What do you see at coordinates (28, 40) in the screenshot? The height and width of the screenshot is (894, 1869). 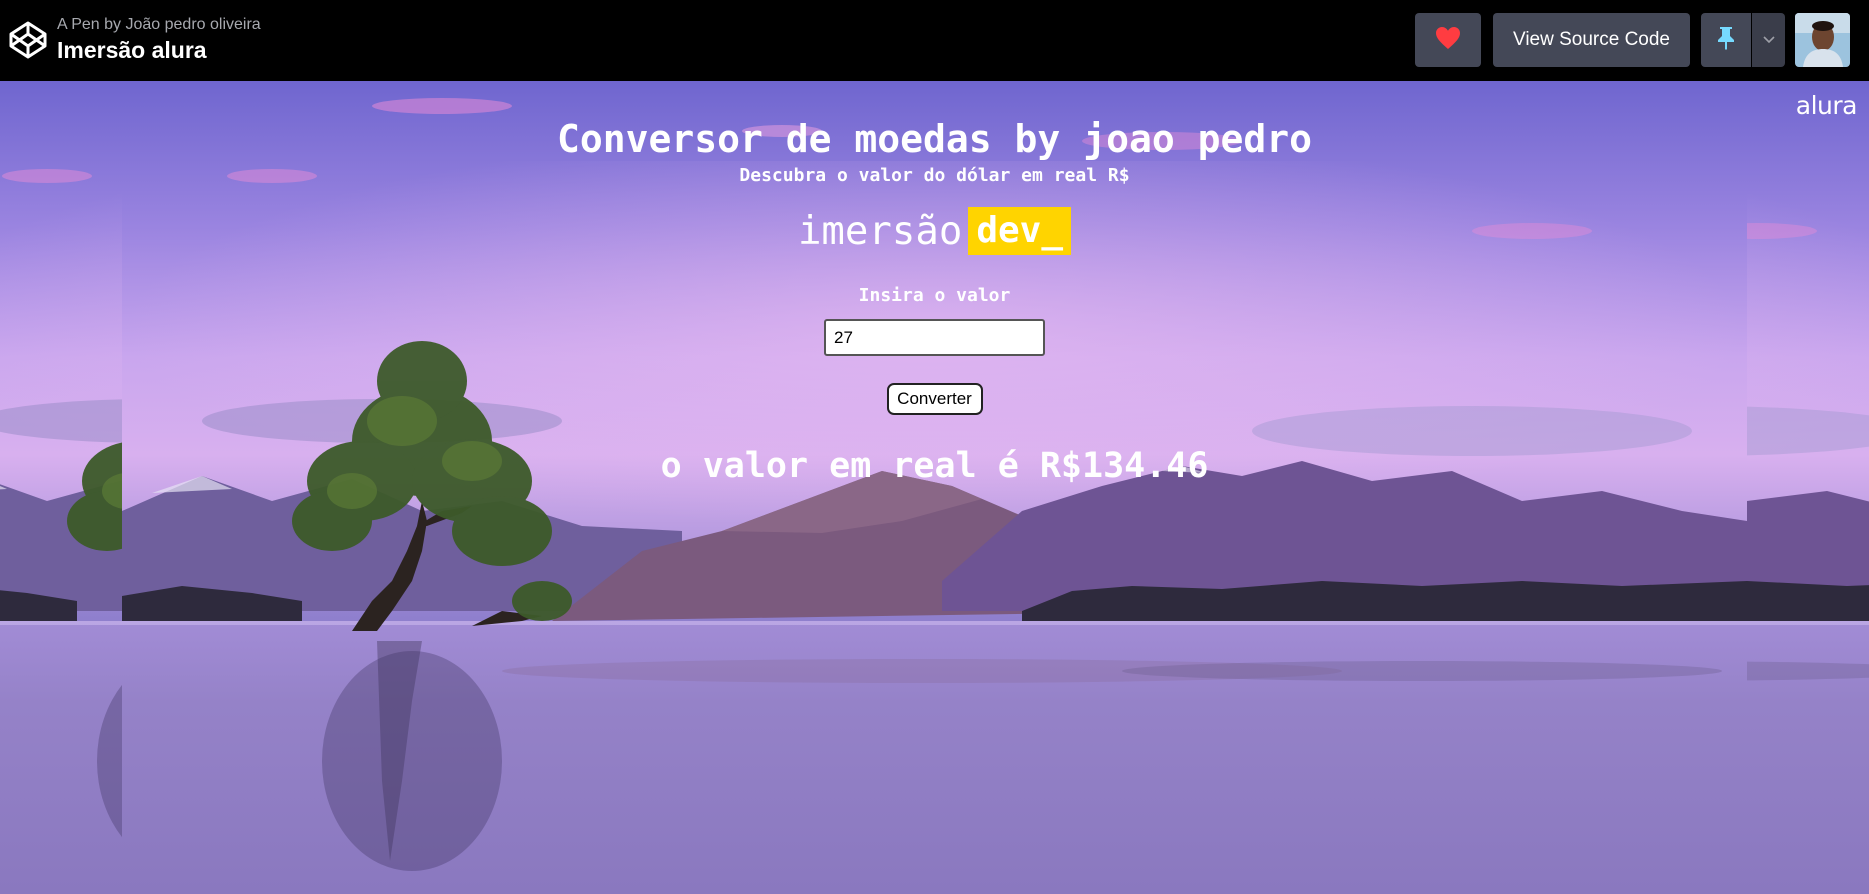 I see `codepen-logo-icon` at bounding box center [28, 40].